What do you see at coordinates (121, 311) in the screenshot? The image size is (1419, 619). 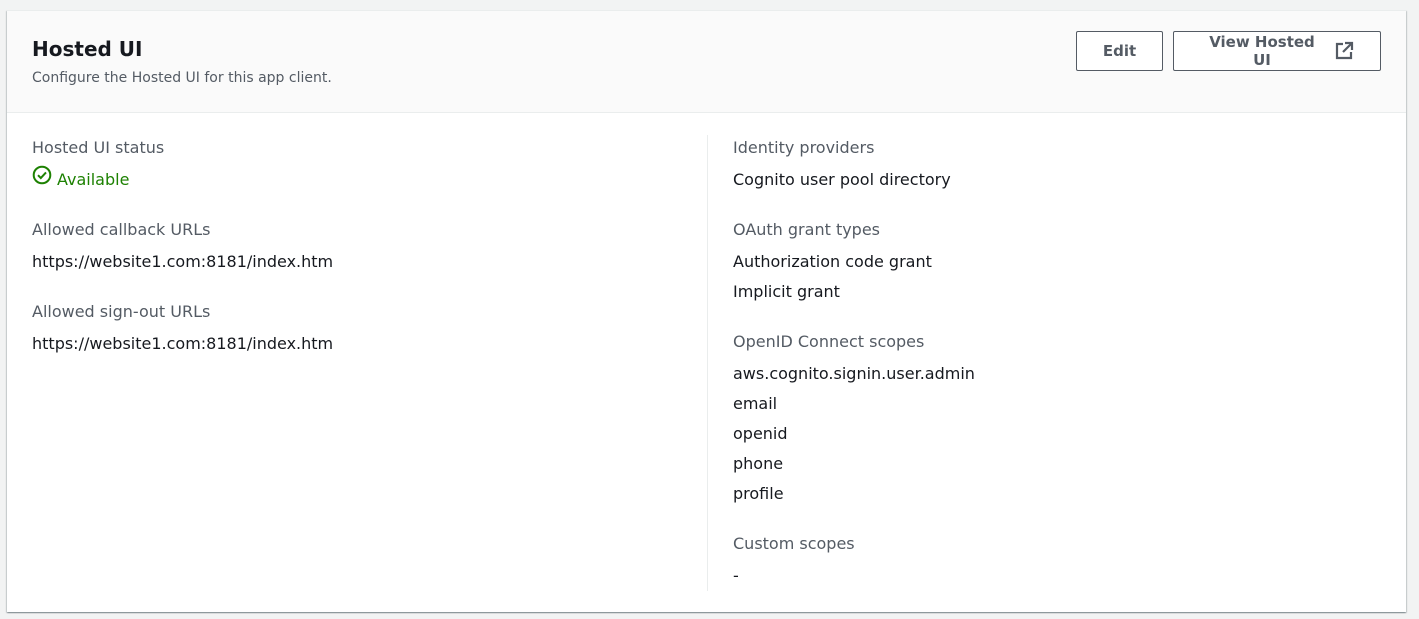 I see `field-label: Allowed sign-out URLs` at bounding box center [121, 311].